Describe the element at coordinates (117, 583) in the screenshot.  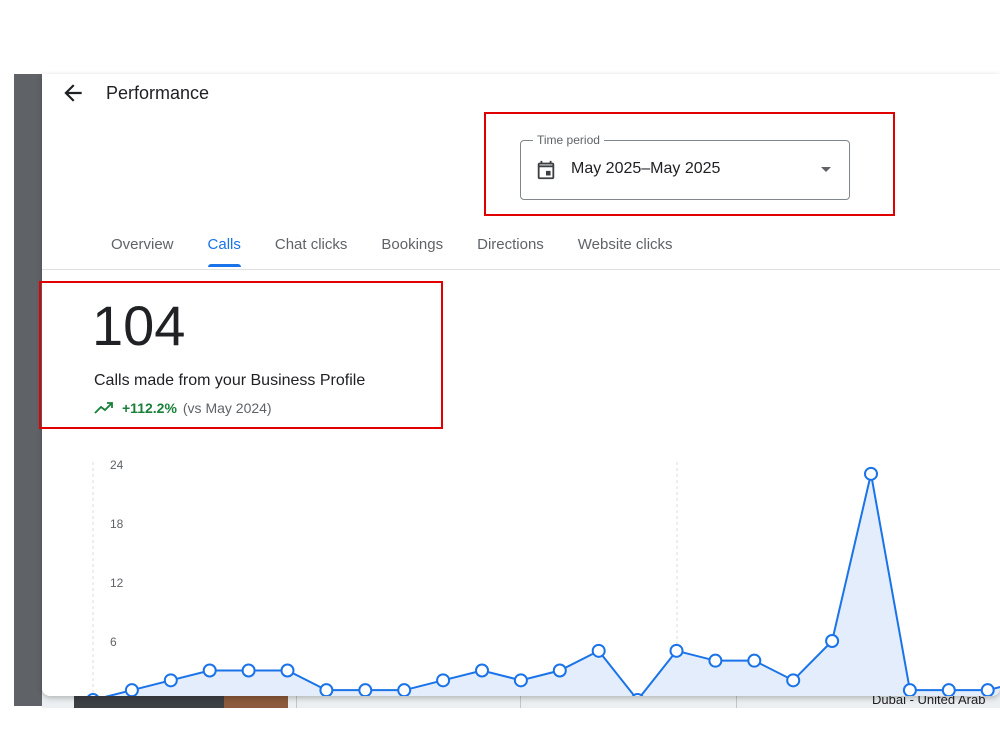
I see `chart-y-tick-label: 12` at that location.